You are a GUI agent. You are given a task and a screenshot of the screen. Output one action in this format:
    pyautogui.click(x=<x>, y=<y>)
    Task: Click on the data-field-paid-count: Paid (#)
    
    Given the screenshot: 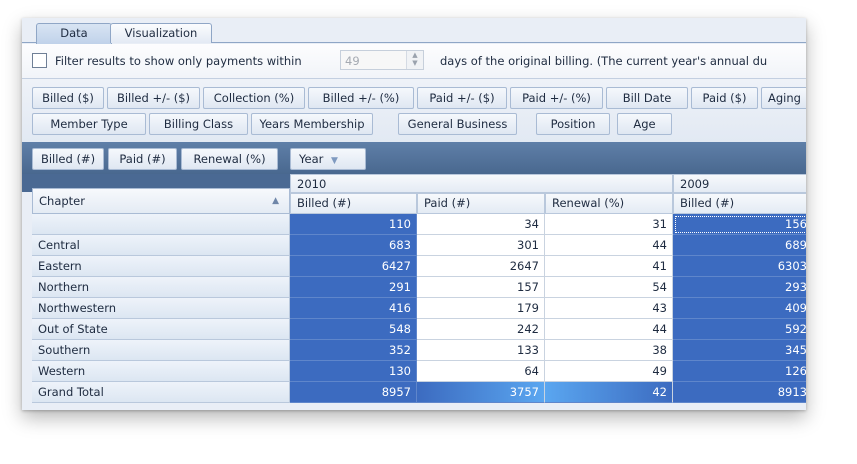 What is the action you would take?
    pyautogui.click(x=142, y=159)
    